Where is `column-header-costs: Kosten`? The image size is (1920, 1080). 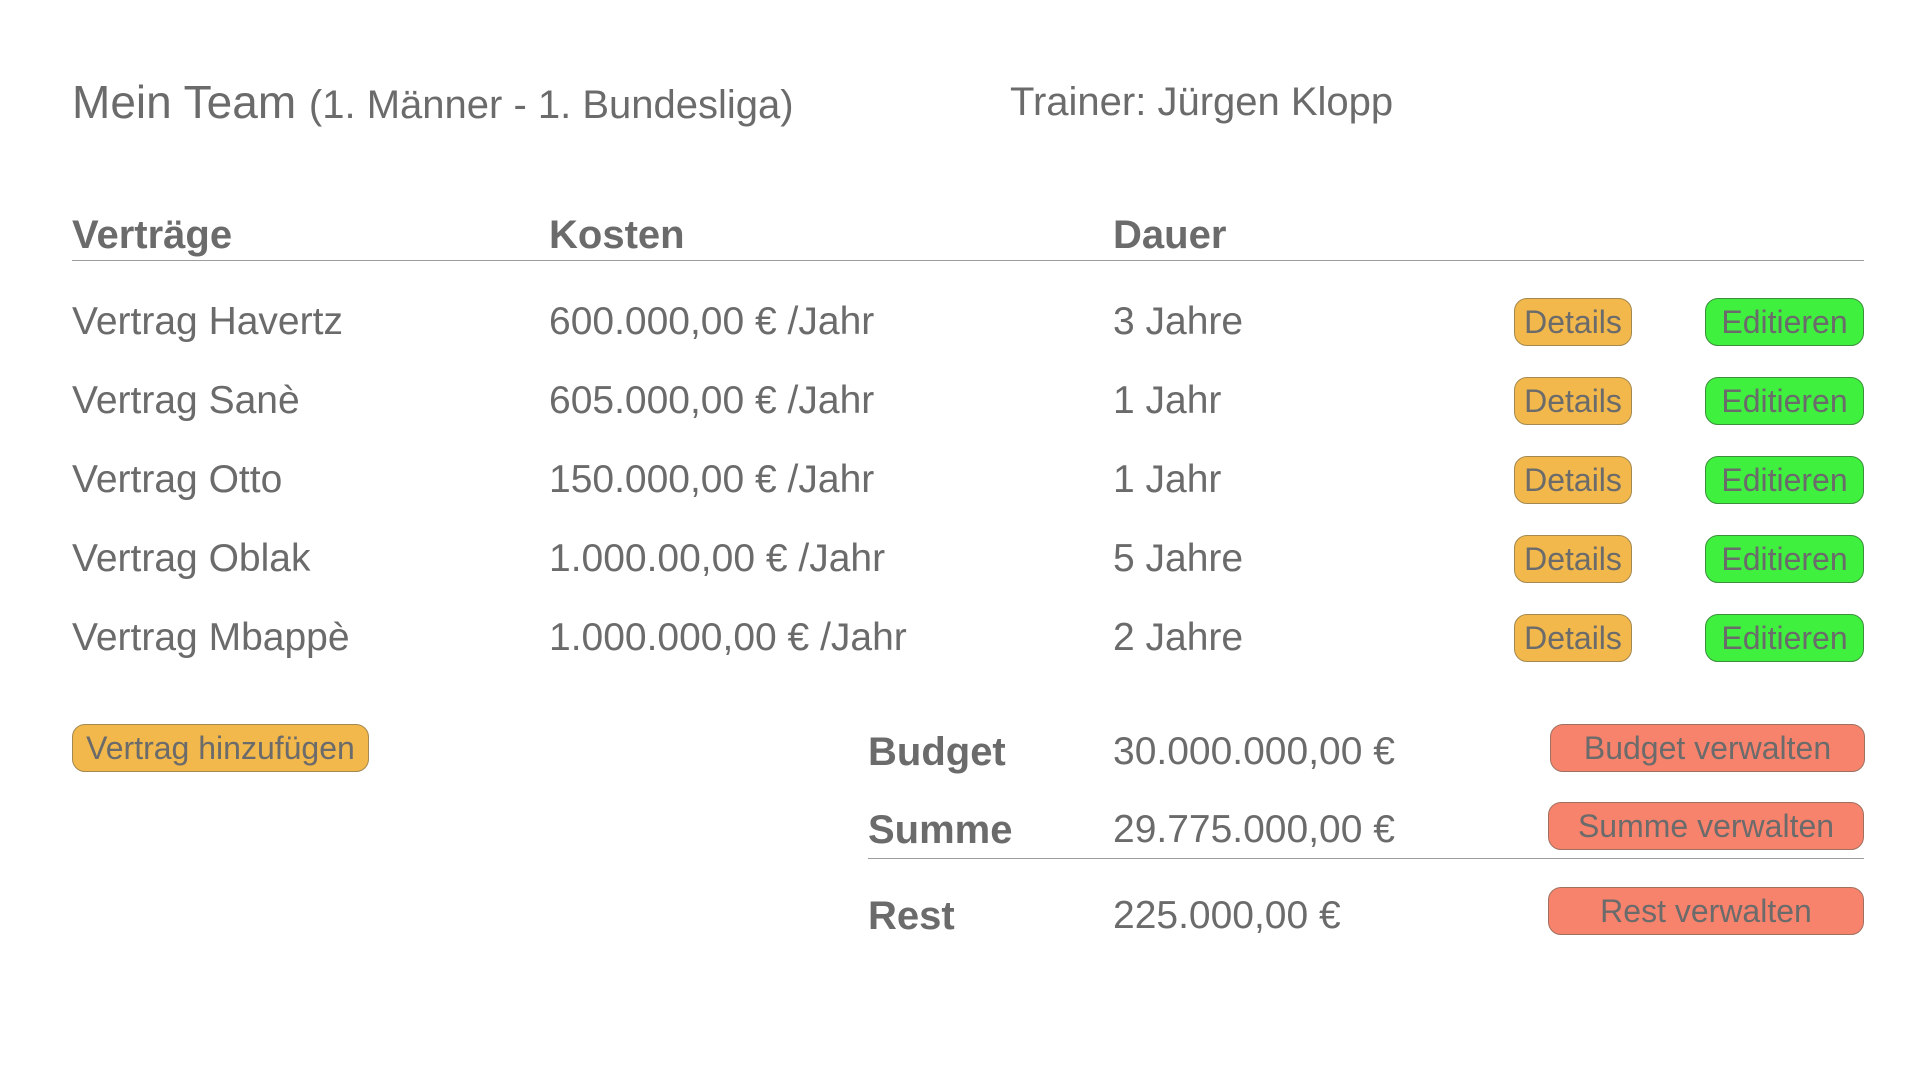
column-header-costs: Kosten is located at coordinates (617, 235).